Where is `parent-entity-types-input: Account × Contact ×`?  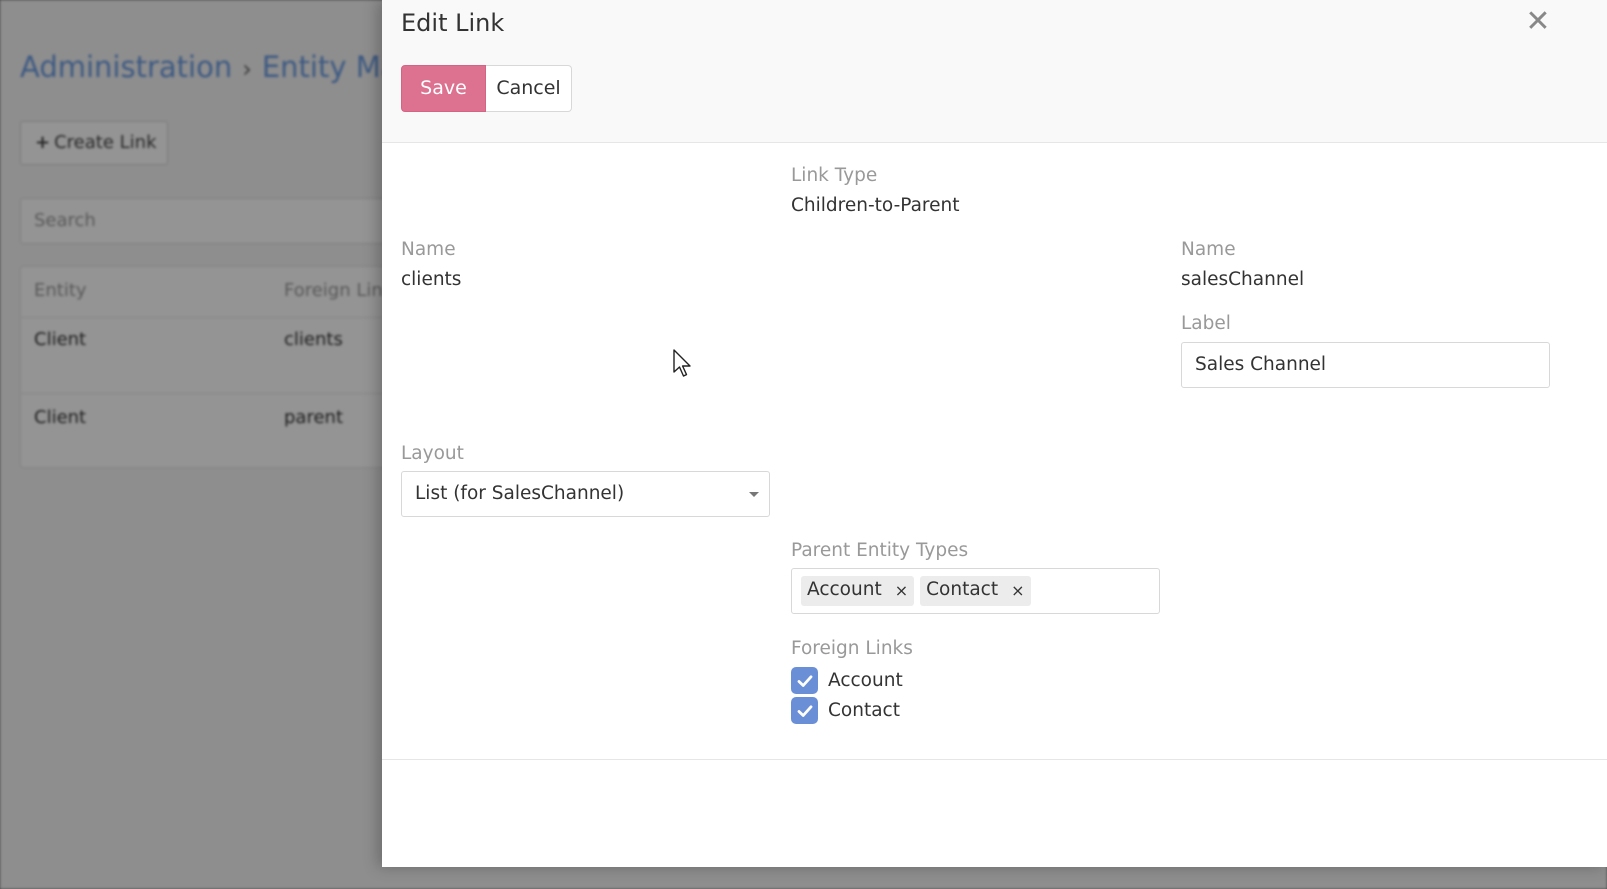
parent-entity-types-input: Account × Contact × is located at coordinates (975, 591).